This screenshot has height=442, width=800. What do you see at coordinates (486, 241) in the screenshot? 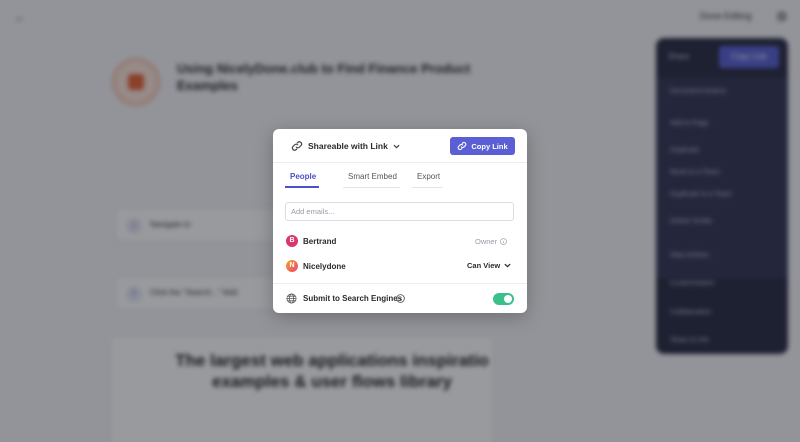
I see `owner-label: Owner` at bounding box center [486, 241].